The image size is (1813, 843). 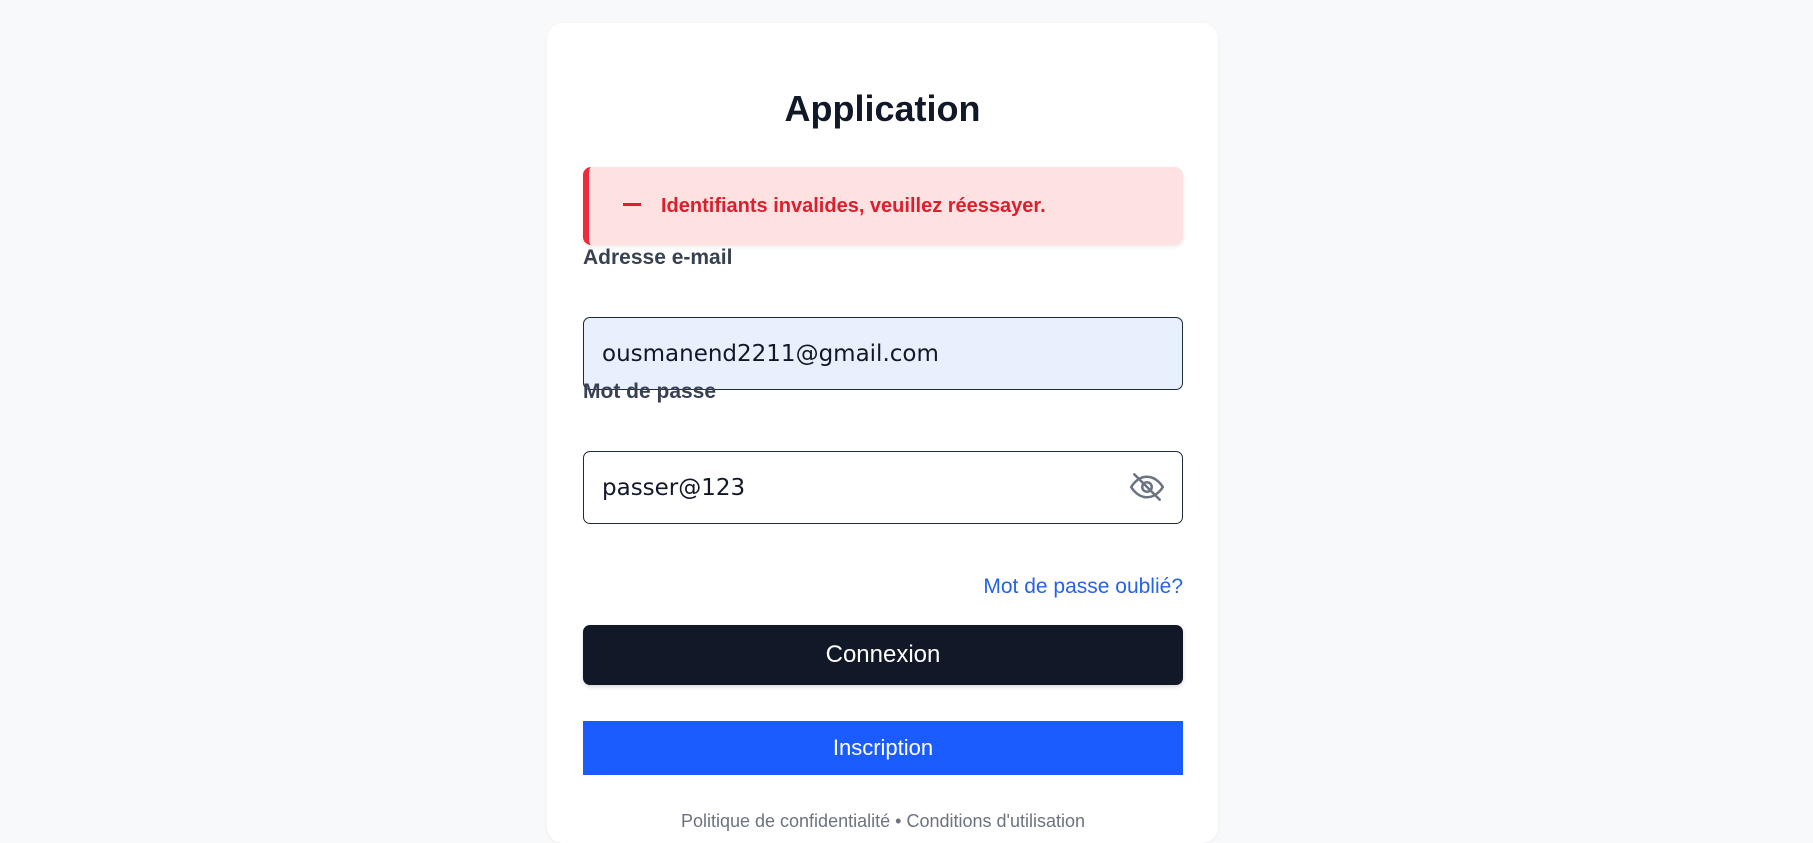 I want to click on email-label: Adresse e-mail, so click(x=658, y=257).